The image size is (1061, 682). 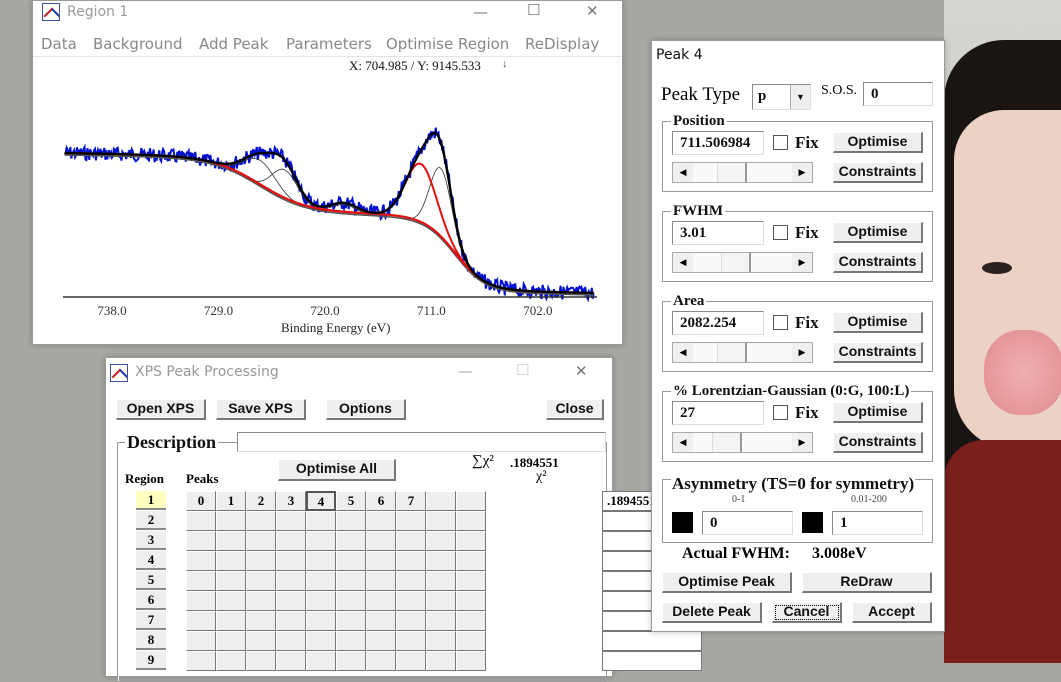 I want to click on peak-header-2: 2, so click(x=261, y=501).